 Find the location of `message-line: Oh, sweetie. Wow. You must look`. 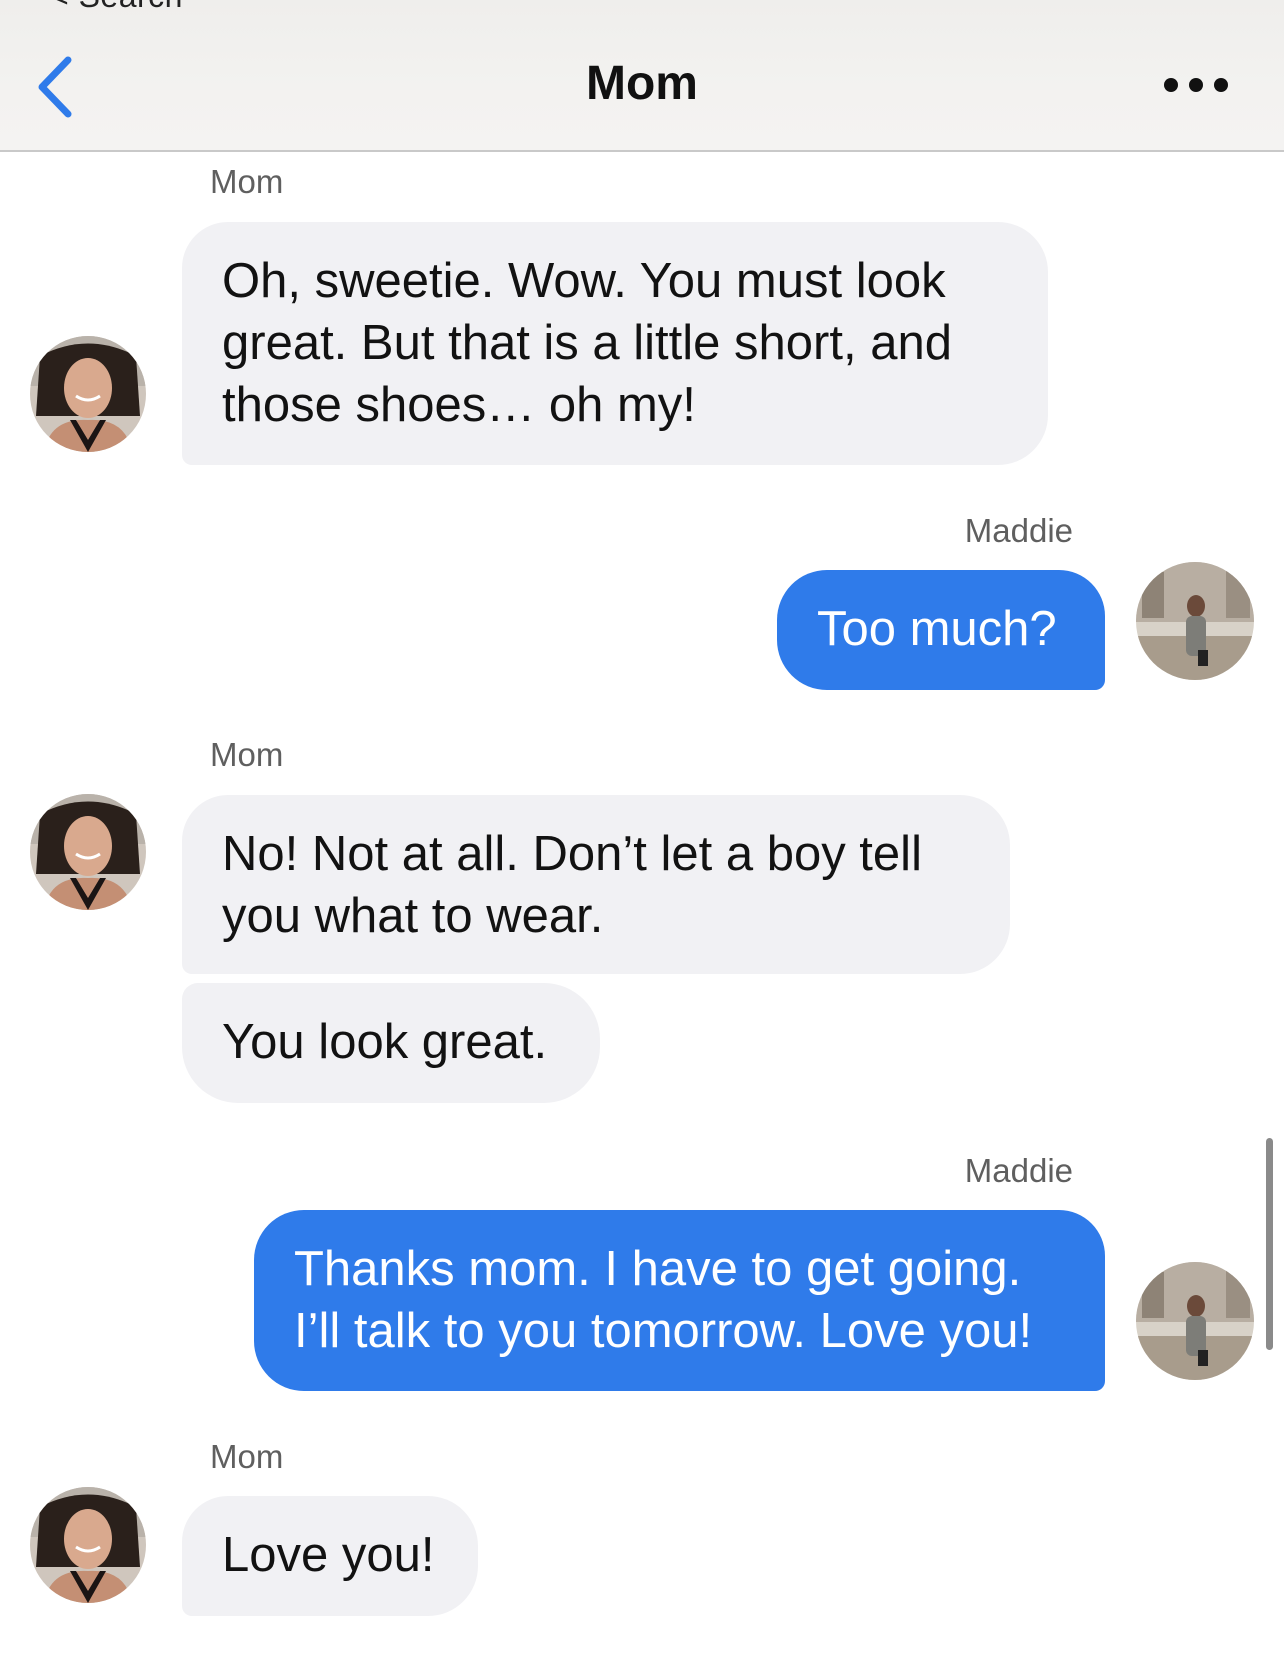

message-line: Oh, sweetie. Wow. You must look is located at coordinates (584, 281).